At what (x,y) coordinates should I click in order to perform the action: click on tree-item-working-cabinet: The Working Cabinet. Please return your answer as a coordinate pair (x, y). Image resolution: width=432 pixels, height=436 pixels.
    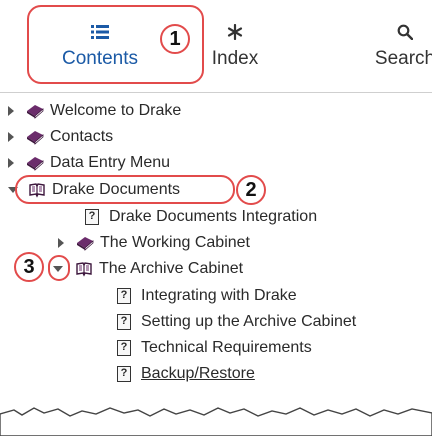
    Looking at the image, I should click on (154, 242).